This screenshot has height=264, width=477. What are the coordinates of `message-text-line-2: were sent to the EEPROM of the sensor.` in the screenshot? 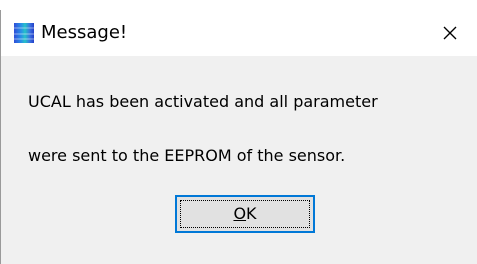 It's located at (187, 155).